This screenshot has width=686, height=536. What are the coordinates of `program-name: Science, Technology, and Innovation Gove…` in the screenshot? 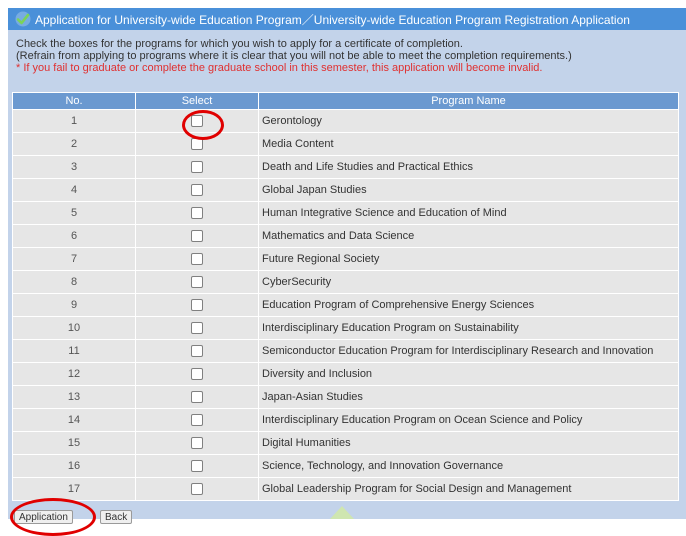 It's located at (468, 466).